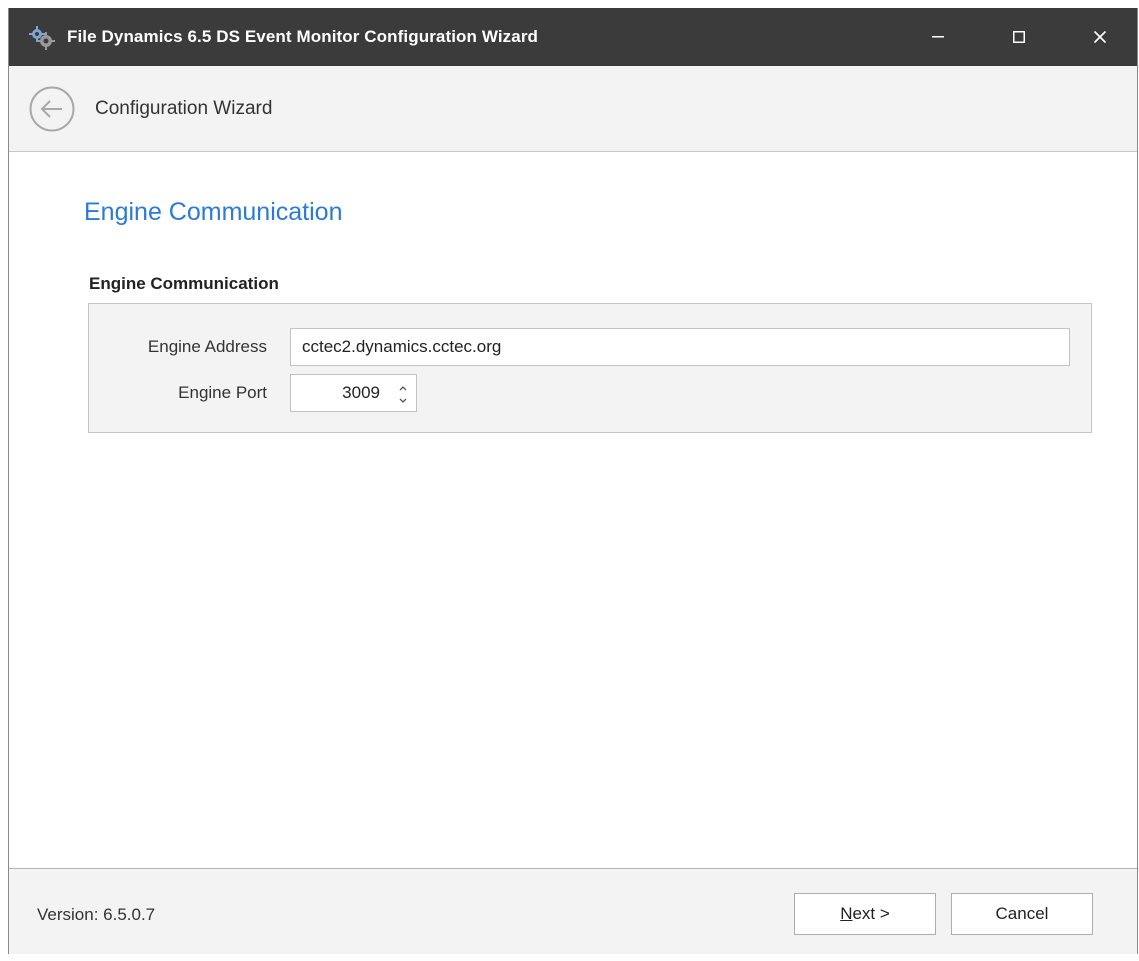 This screenshot has width=1139, height=961. What do you see at coordinates (1019, 37) in the screenshot?
I see `maximize-button` at bounding box center [1019, 37].